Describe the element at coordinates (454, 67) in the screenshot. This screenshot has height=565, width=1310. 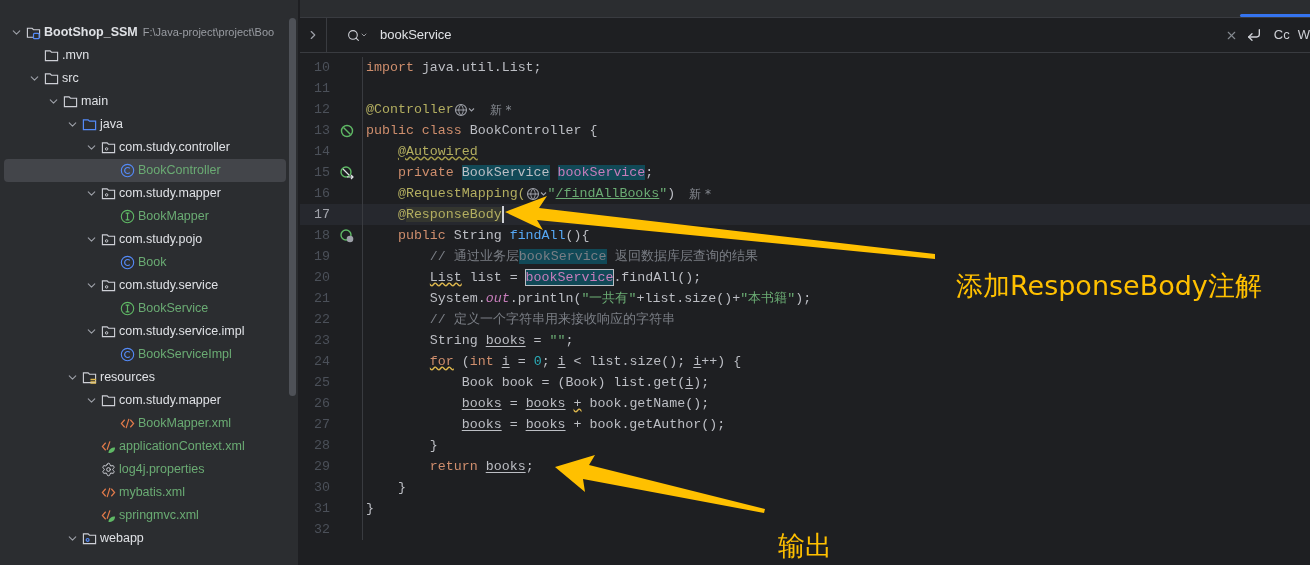
I see `code-text: import java.util.List;` at that location.